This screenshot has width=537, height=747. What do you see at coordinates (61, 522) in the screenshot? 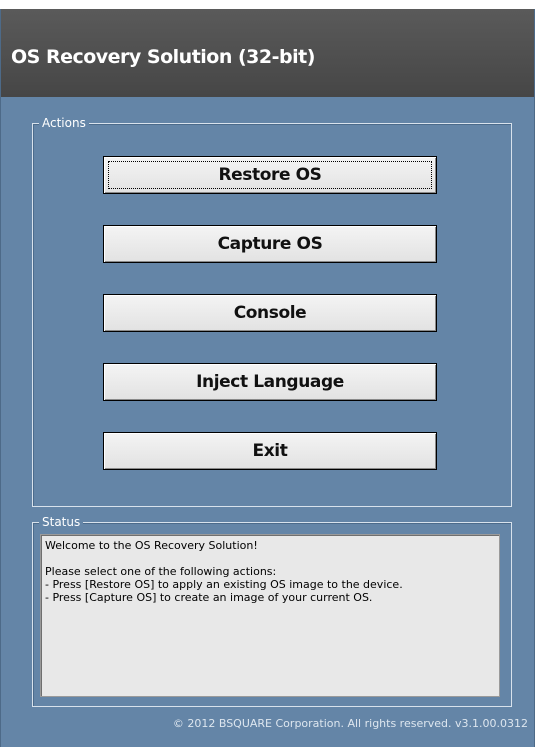
I see `status-legend: Status` at bounding box center [61, 522].